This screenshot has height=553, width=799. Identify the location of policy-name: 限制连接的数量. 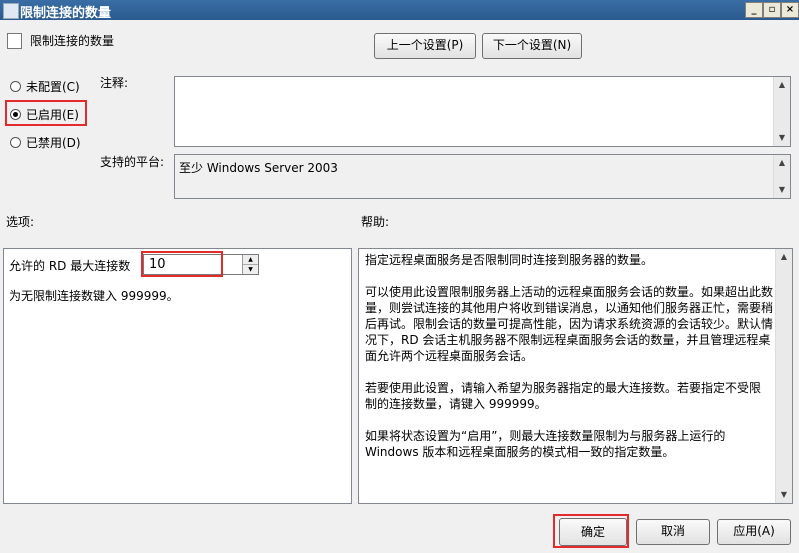
(72, 41).